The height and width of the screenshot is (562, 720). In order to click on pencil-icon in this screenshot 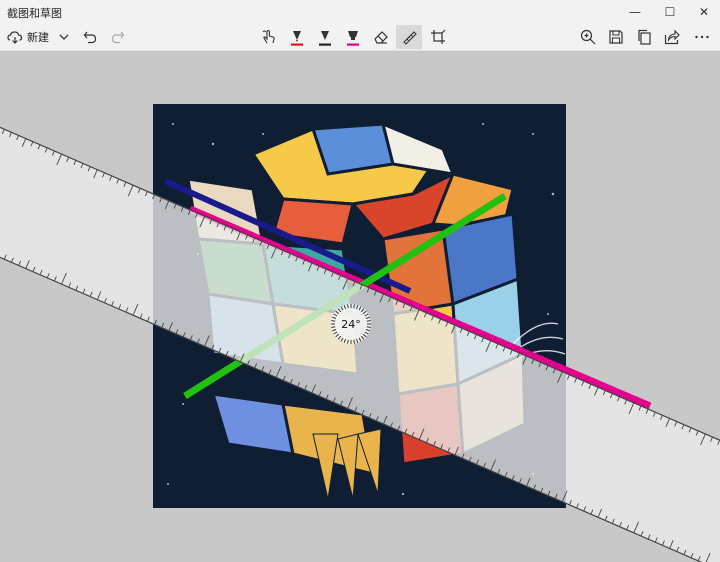, I will do `click(325, 38)`.